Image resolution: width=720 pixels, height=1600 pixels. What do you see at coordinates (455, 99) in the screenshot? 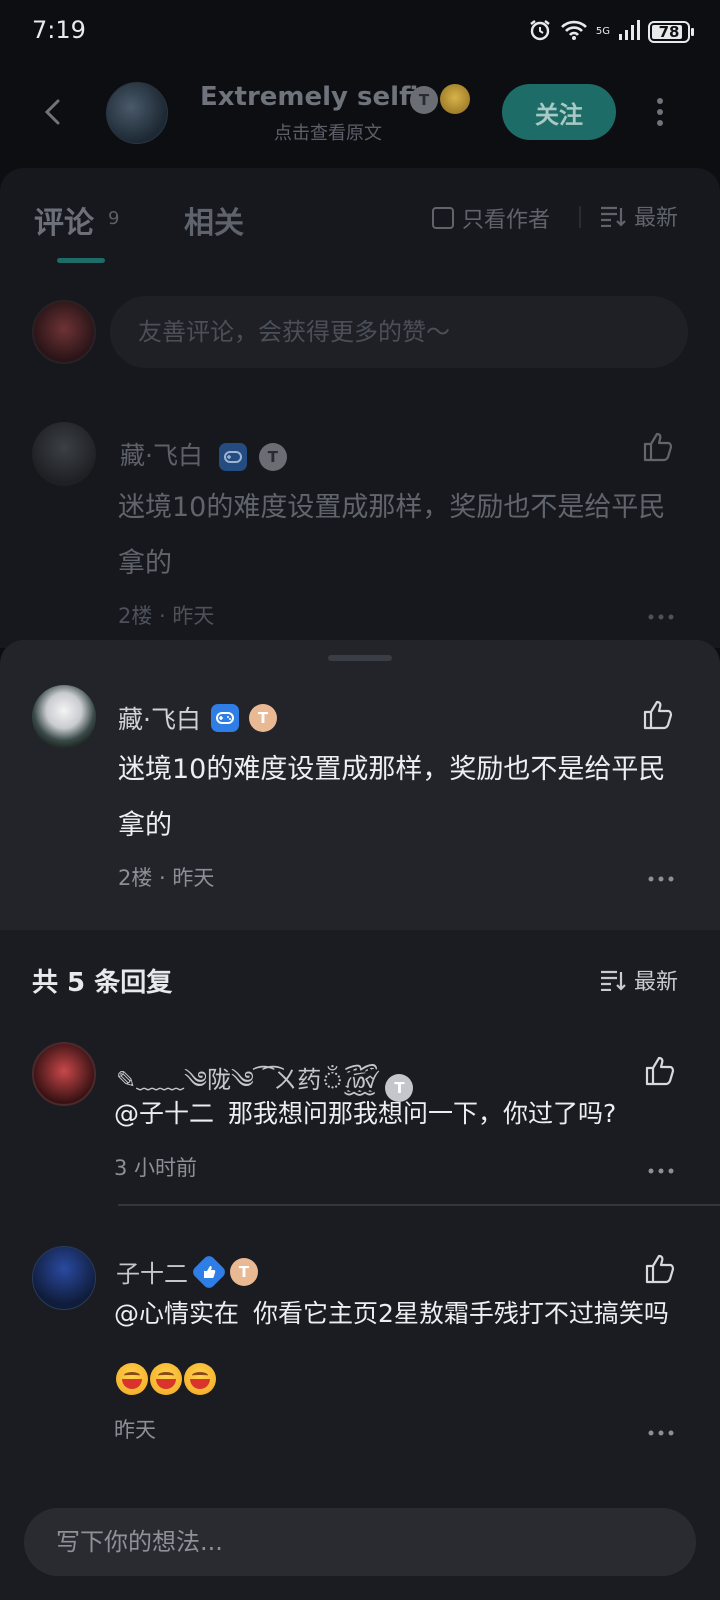
I see `author-emoji-badge` at bounding box center [455, 99].